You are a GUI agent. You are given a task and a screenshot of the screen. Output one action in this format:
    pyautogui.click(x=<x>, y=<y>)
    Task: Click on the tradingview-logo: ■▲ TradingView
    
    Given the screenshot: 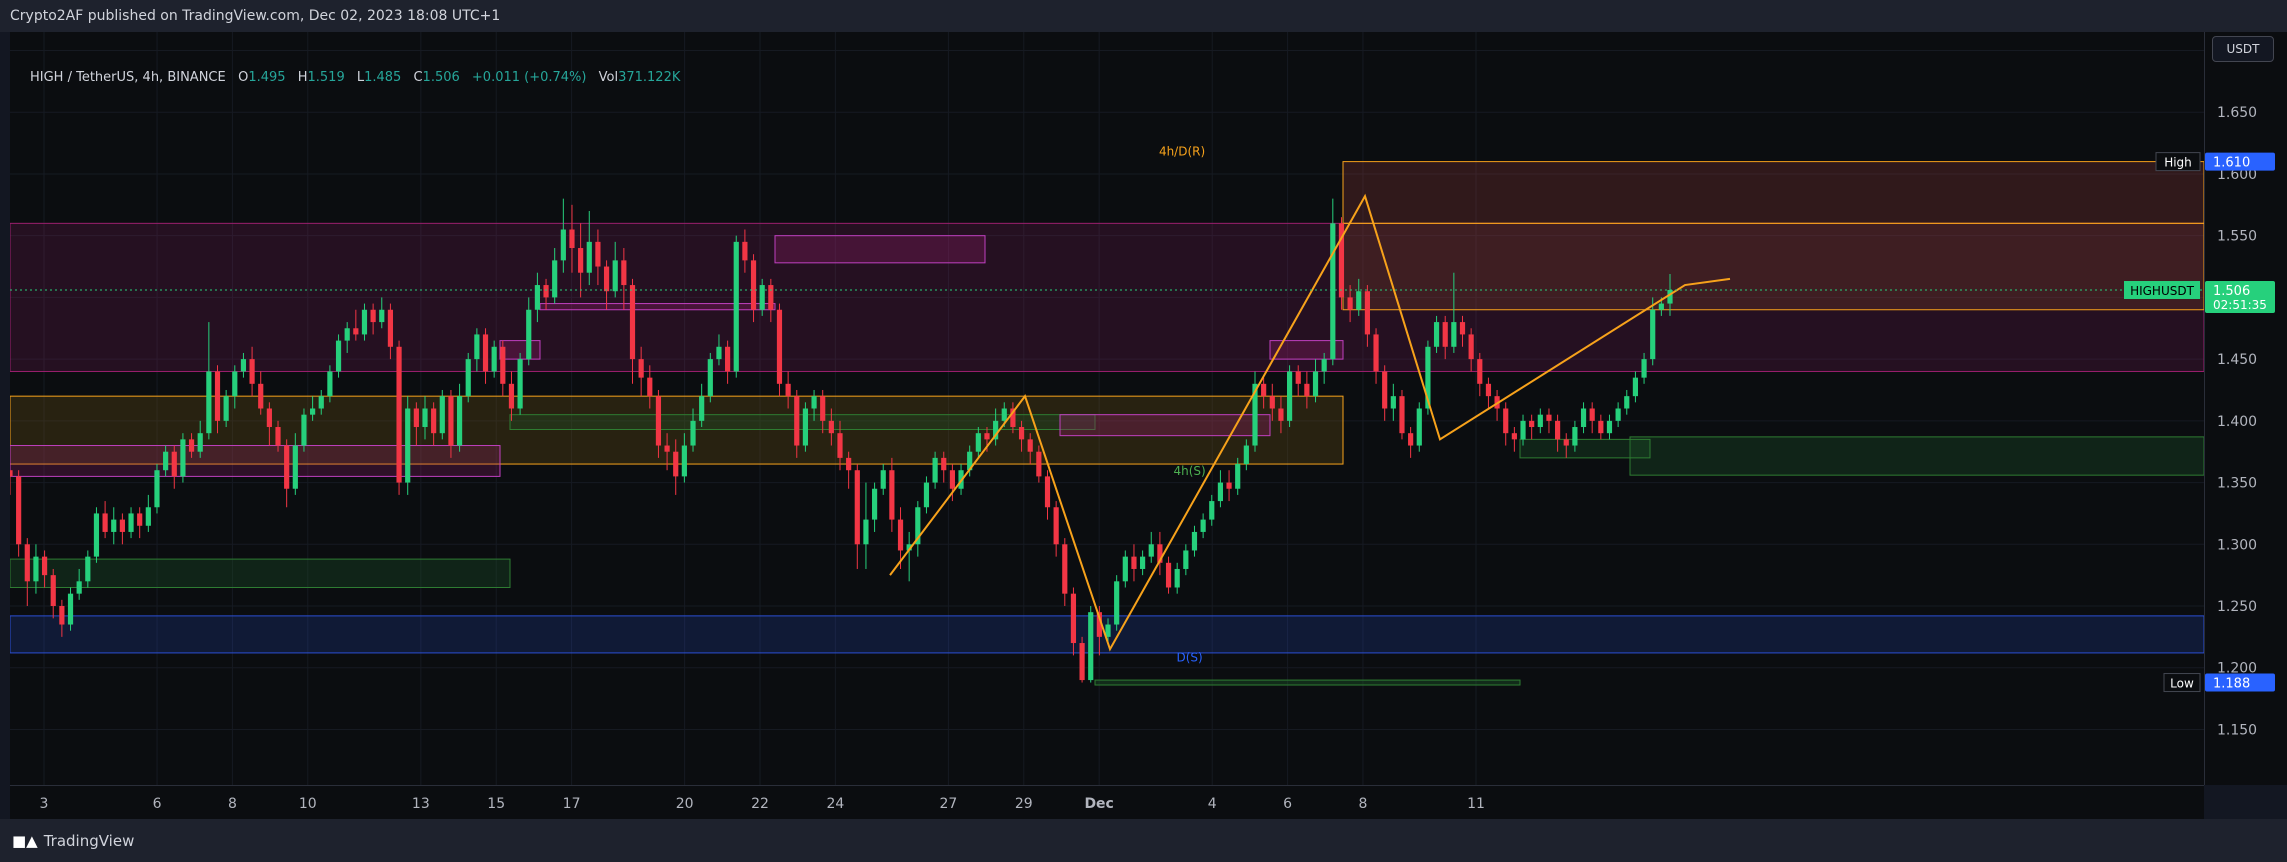 What is the action you would take?
    pyautogui.click(x=73, y=841)
    